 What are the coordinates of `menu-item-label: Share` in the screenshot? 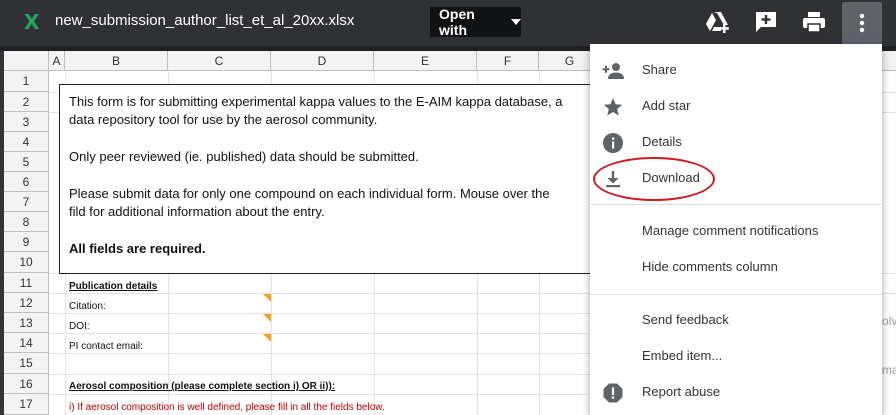 It's located at (659, 69).